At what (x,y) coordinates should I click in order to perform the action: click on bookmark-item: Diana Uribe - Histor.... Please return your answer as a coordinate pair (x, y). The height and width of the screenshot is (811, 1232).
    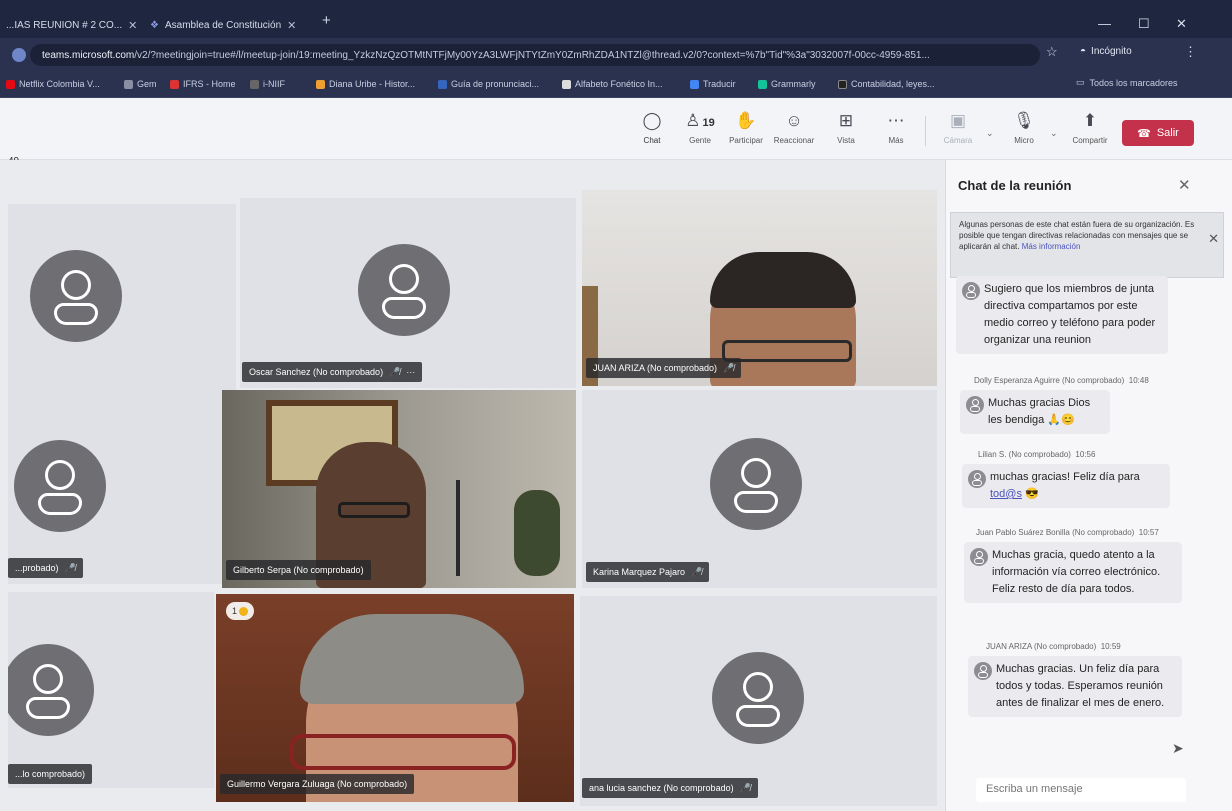
    Looking at the image, I should click on (365, 84).